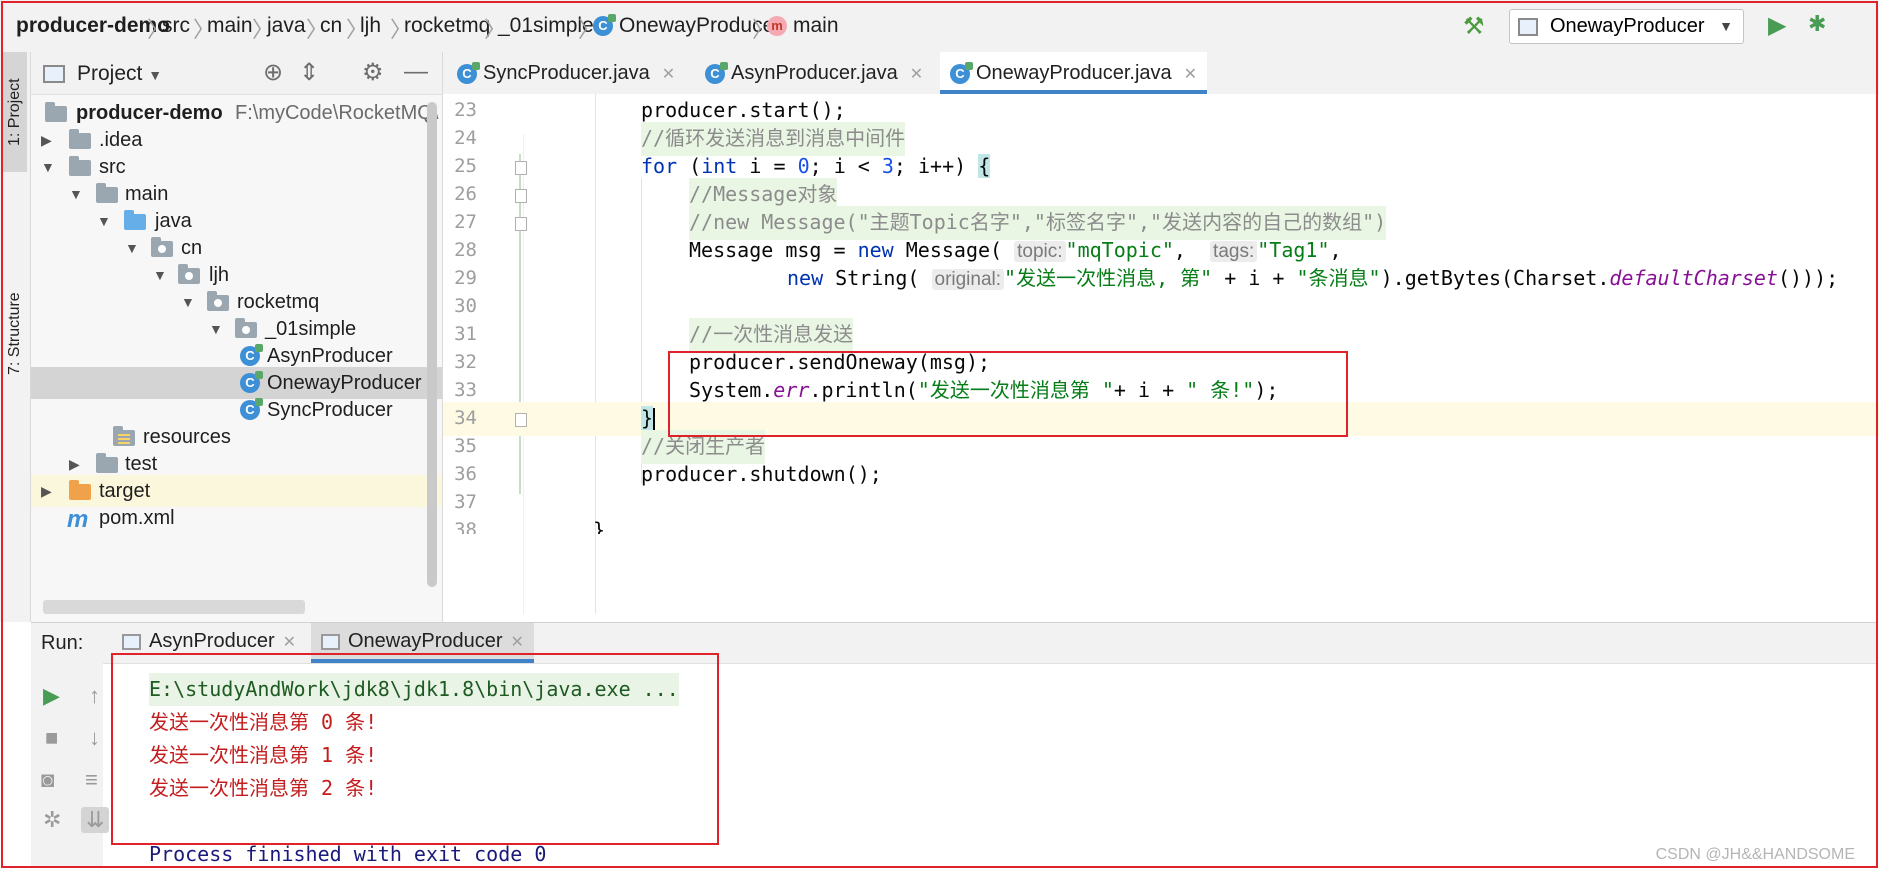 The image size is (1879, 878). I want to click on project-panel-title: Project ▼, so click(119, 74).